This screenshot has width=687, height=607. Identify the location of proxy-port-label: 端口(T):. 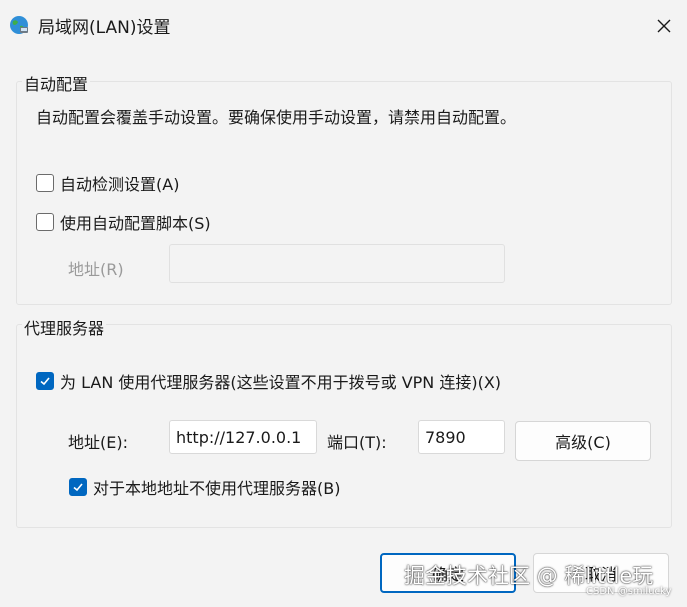
(357, 442).